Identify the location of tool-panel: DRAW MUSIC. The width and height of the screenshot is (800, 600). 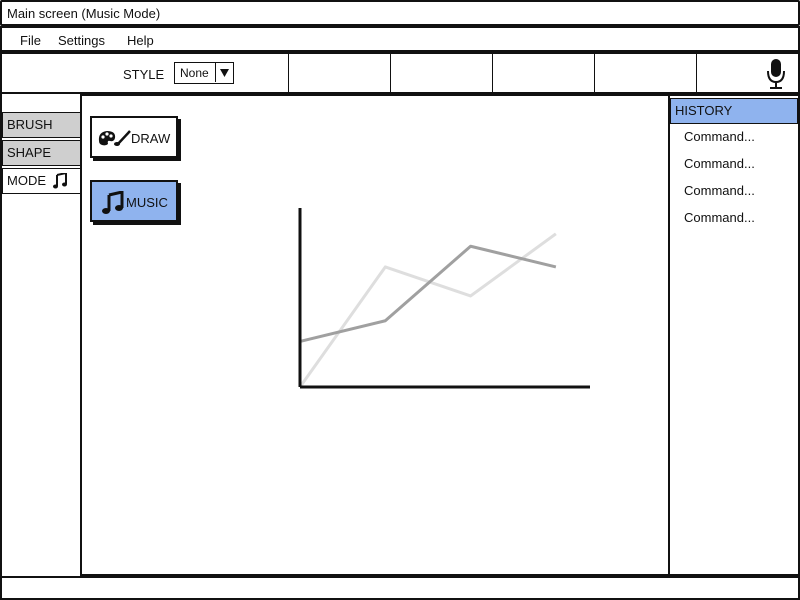
(146, 335).